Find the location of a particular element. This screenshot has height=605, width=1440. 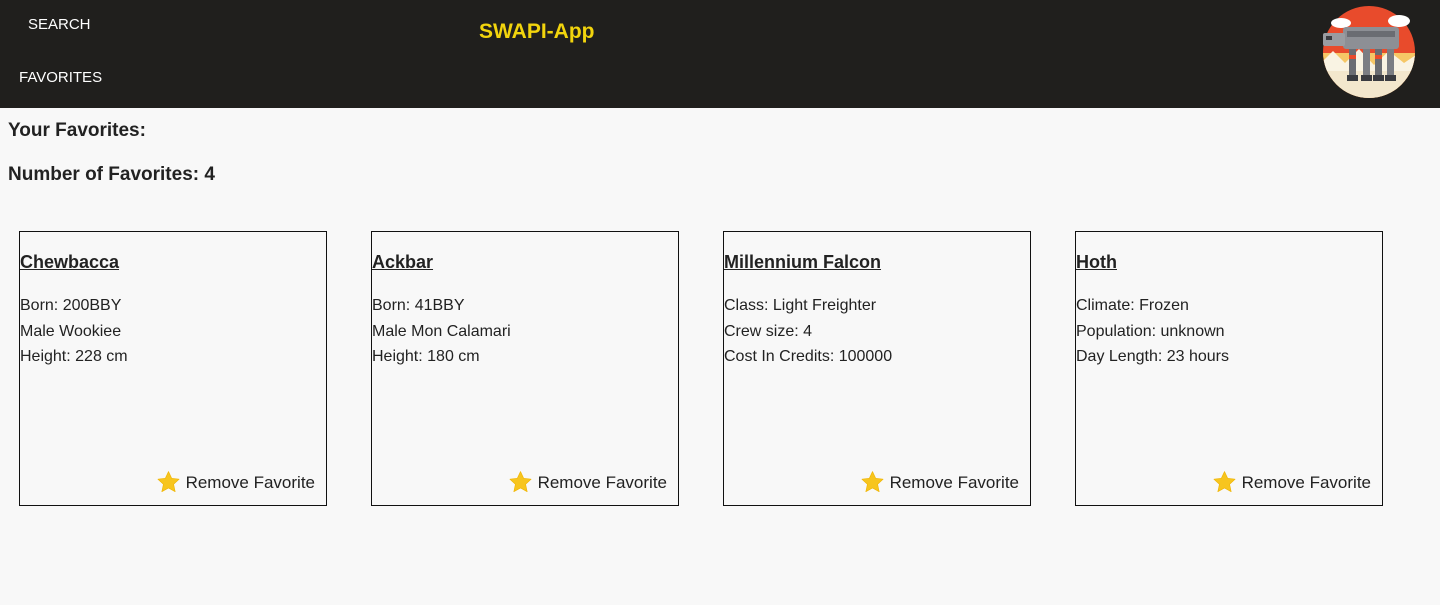

card-detail-line: Male Mon Calamari is located at coordinates (441, 331).